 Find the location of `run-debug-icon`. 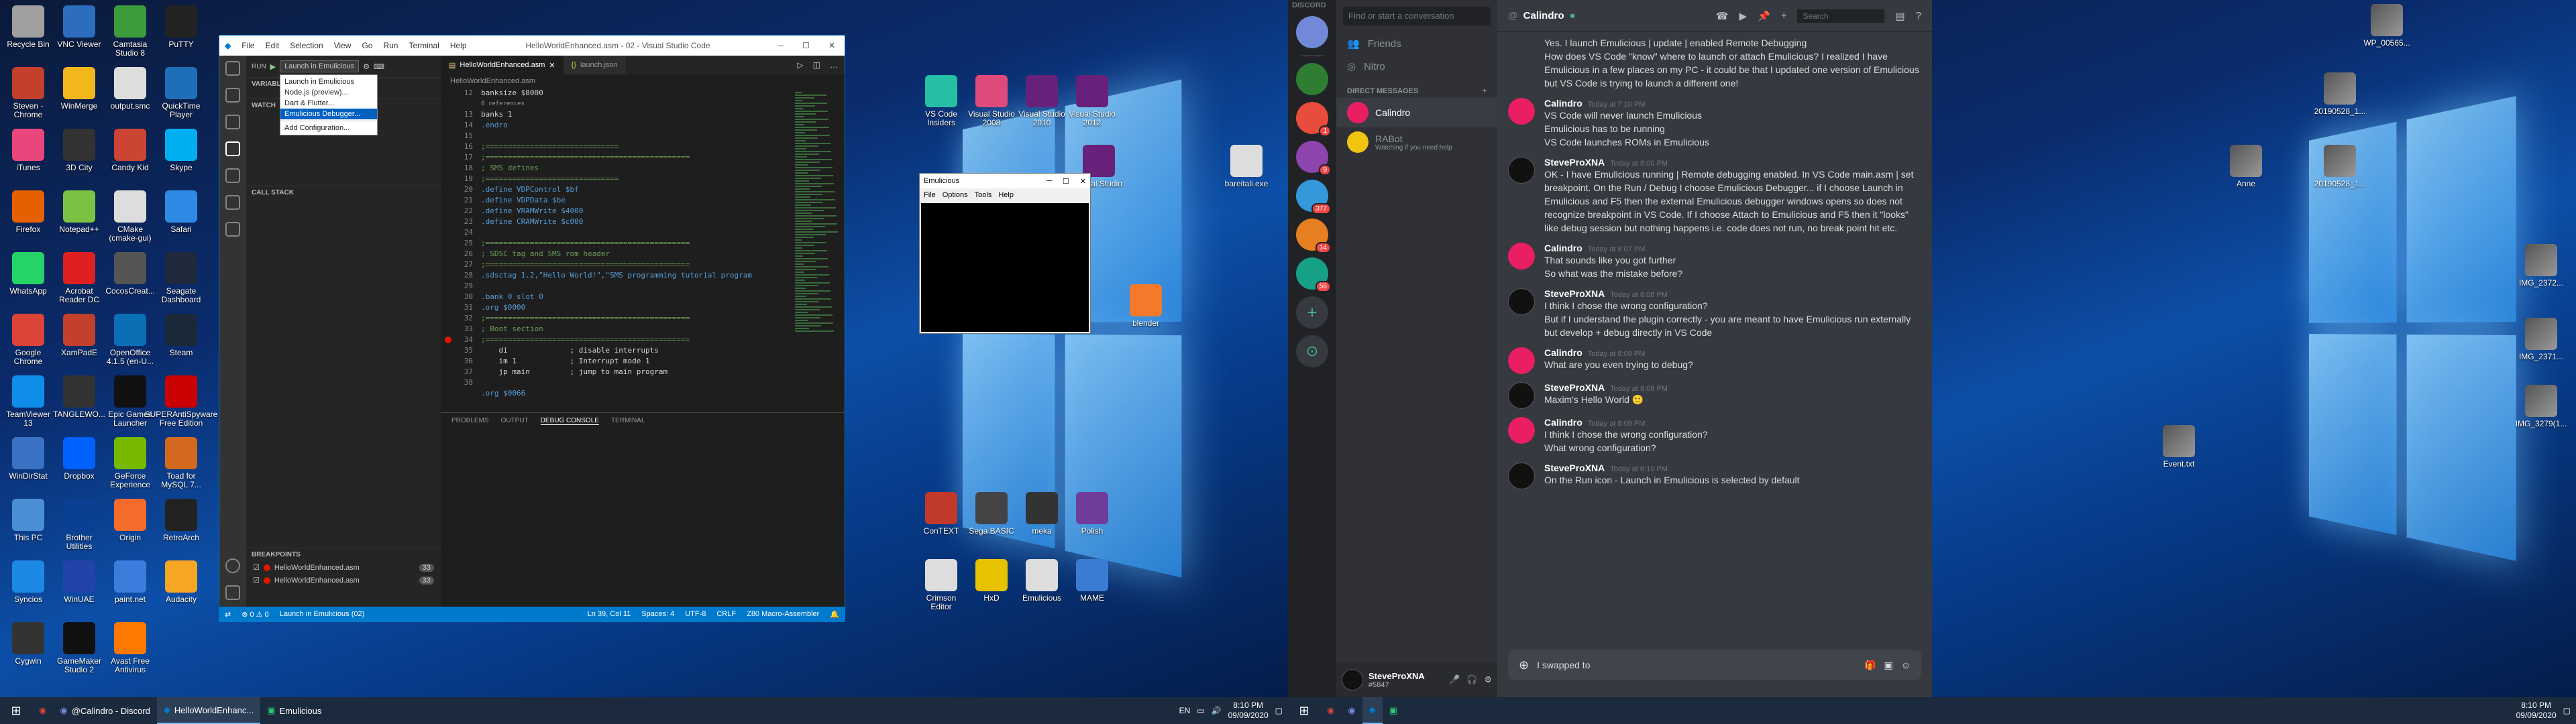

run-debug-icon is located at coordinates (232, 148).